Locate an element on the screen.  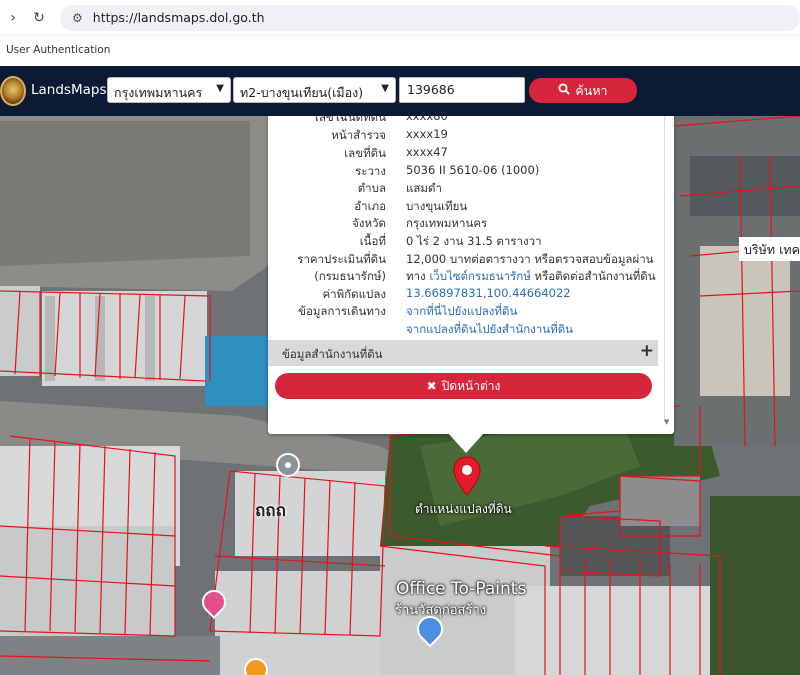
map-place-pin is located at coordinates (288, 465).